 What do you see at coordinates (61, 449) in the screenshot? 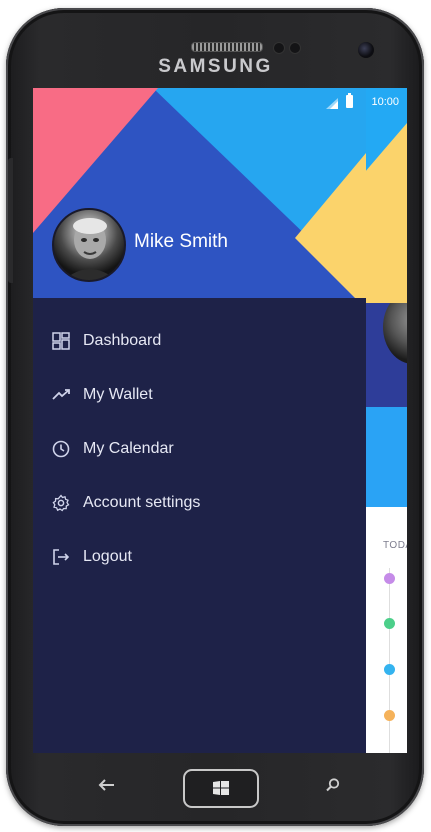
I see `clock-icon` at bounding box center [61, 449].